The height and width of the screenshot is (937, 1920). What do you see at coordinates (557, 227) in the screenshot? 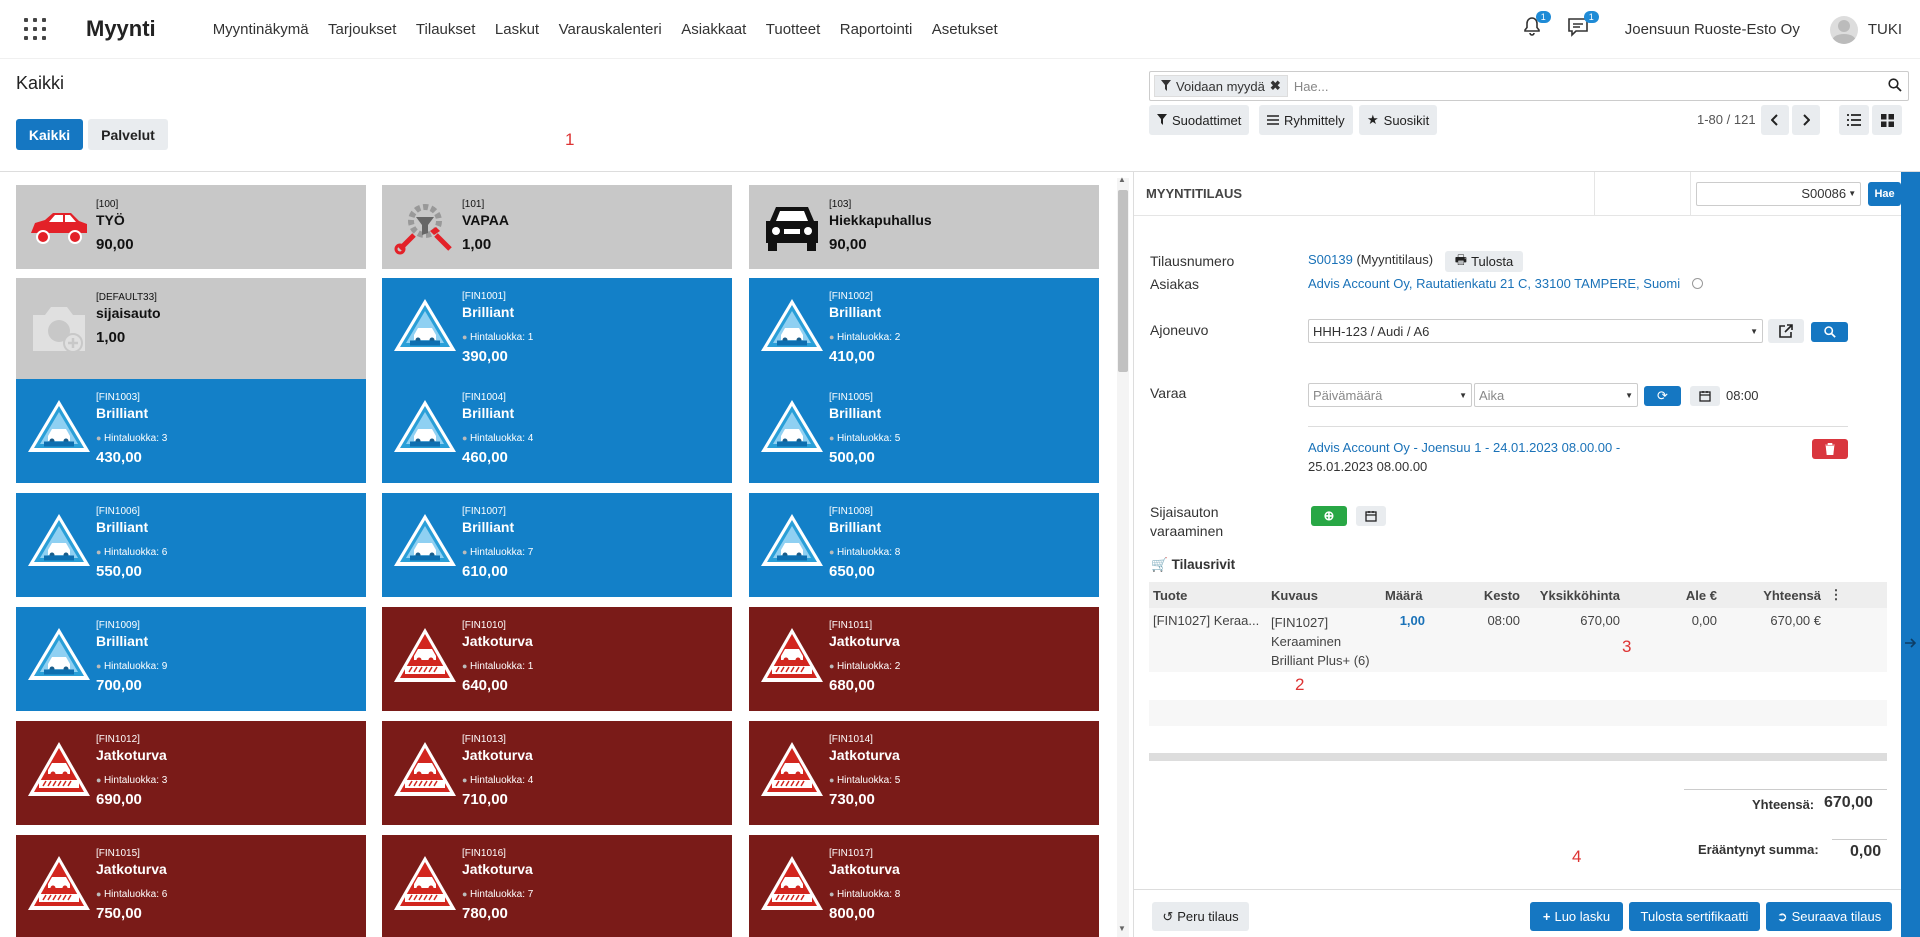
I see `product-card: [101] VAPAA 1,00` at bounding box center [557, 227].